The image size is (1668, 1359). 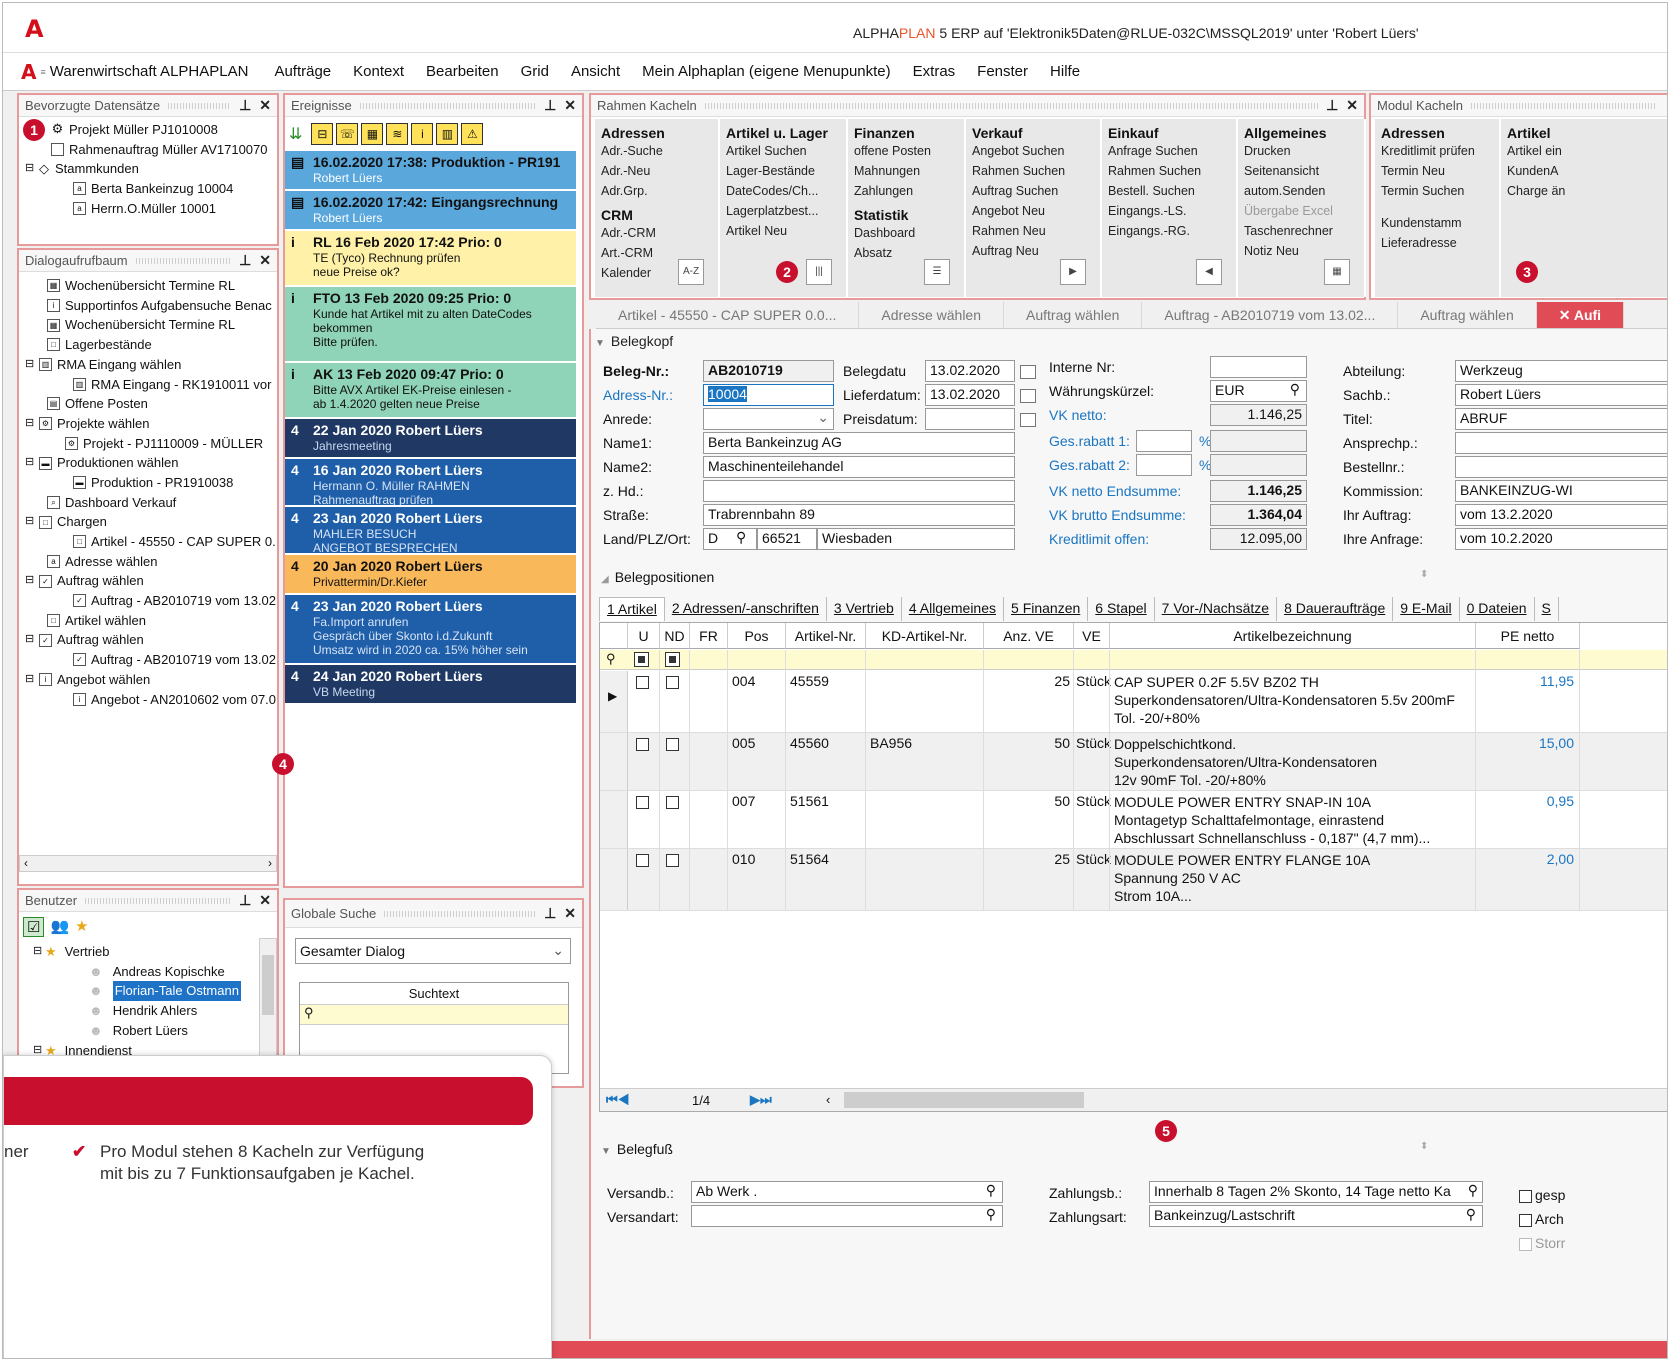 What do you see at coordinates (378, 71) in the screenshot?
I see `menu-kontext: Kontext` at bounding box center [378, 71].